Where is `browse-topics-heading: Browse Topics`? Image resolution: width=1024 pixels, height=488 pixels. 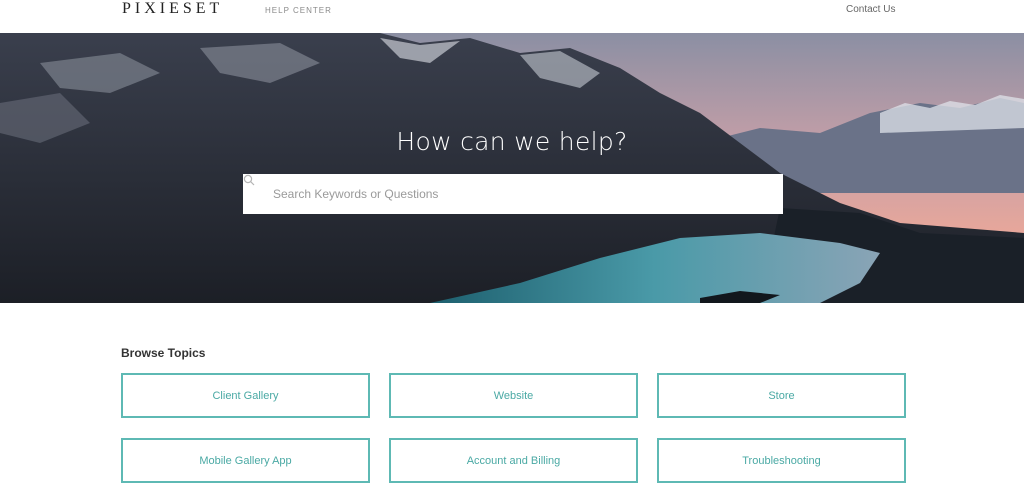 browse-topics-heading: Browse Topics is located at coordinates (163, 353).